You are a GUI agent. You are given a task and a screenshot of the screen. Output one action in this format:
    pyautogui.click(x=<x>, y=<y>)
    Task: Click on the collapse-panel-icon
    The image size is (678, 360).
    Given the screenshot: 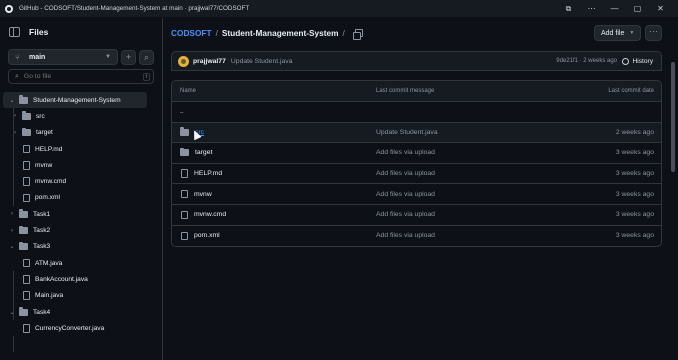 What is the action you would take?
    pyautogui.click(x=14, y=32)
    